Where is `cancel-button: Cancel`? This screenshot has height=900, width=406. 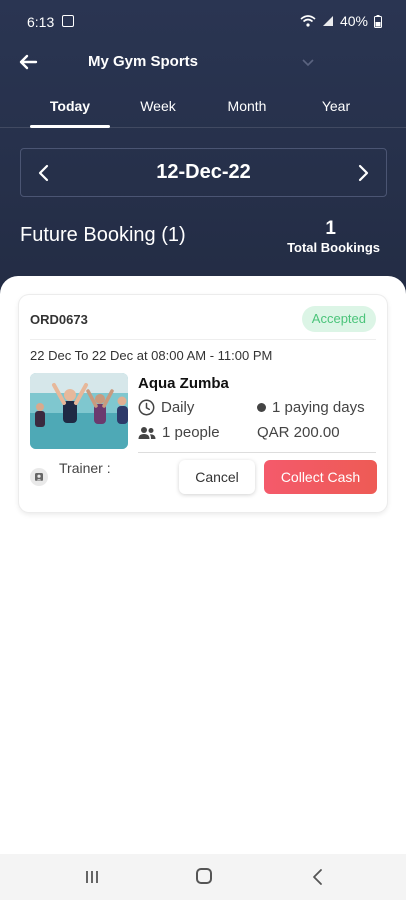 cancel-button: Cancel is located at coordinates (217, 477).